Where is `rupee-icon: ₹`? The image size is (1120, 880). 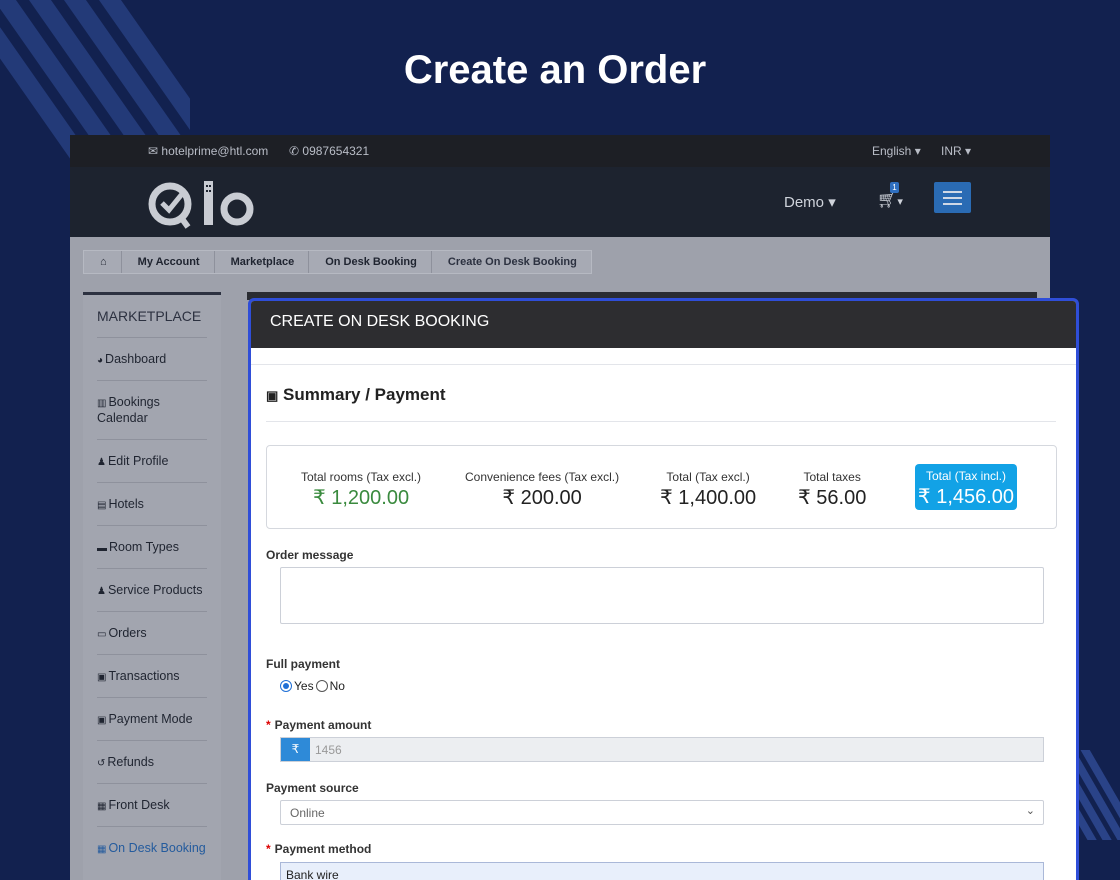
rupee-icon: ₹ is located at coordinates (295, 749).